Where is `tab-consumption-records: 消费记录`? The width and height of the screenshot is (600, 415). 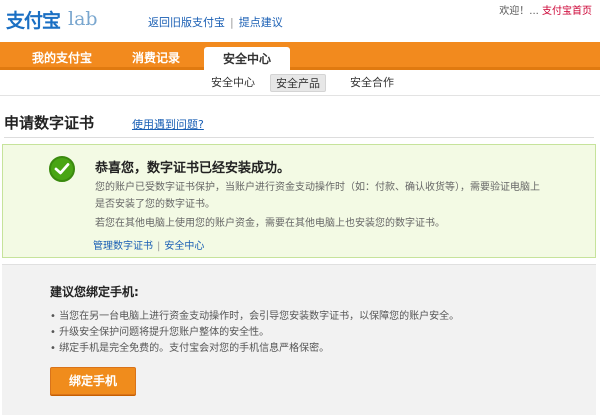 tab-consumption-records: 消费记录 is located at coordinates (156, 58).